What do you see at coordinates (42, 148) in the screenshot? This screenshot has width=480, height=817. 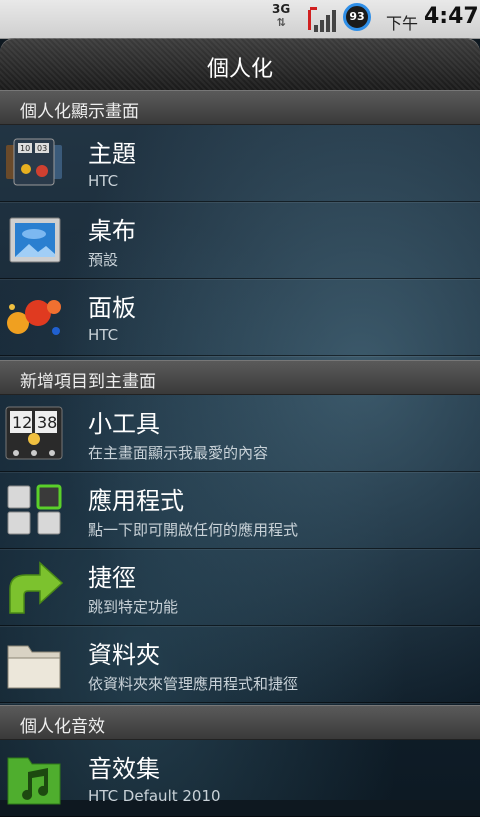 I see `svg-text: 03` at bounding box center [42, 148].